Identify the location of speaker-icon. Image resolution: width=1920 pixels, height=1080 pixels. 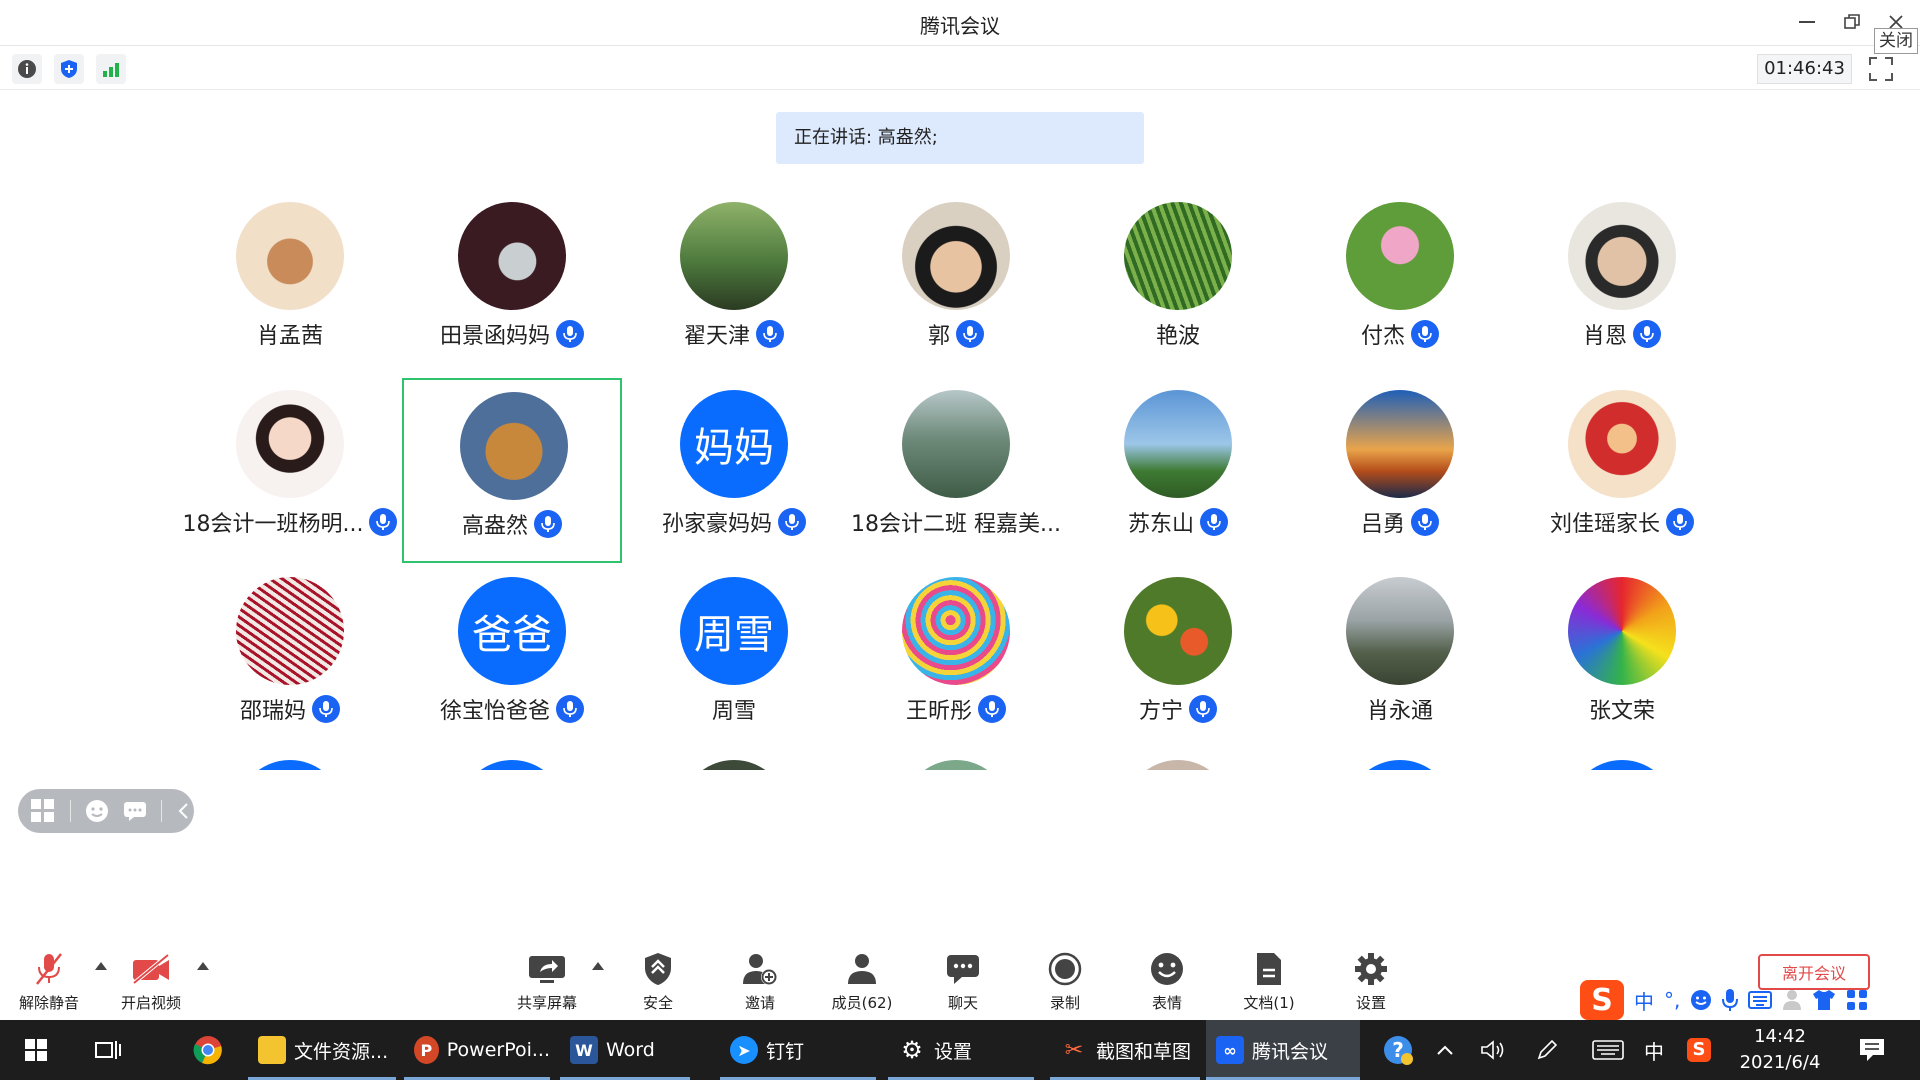
(1492, 1050).